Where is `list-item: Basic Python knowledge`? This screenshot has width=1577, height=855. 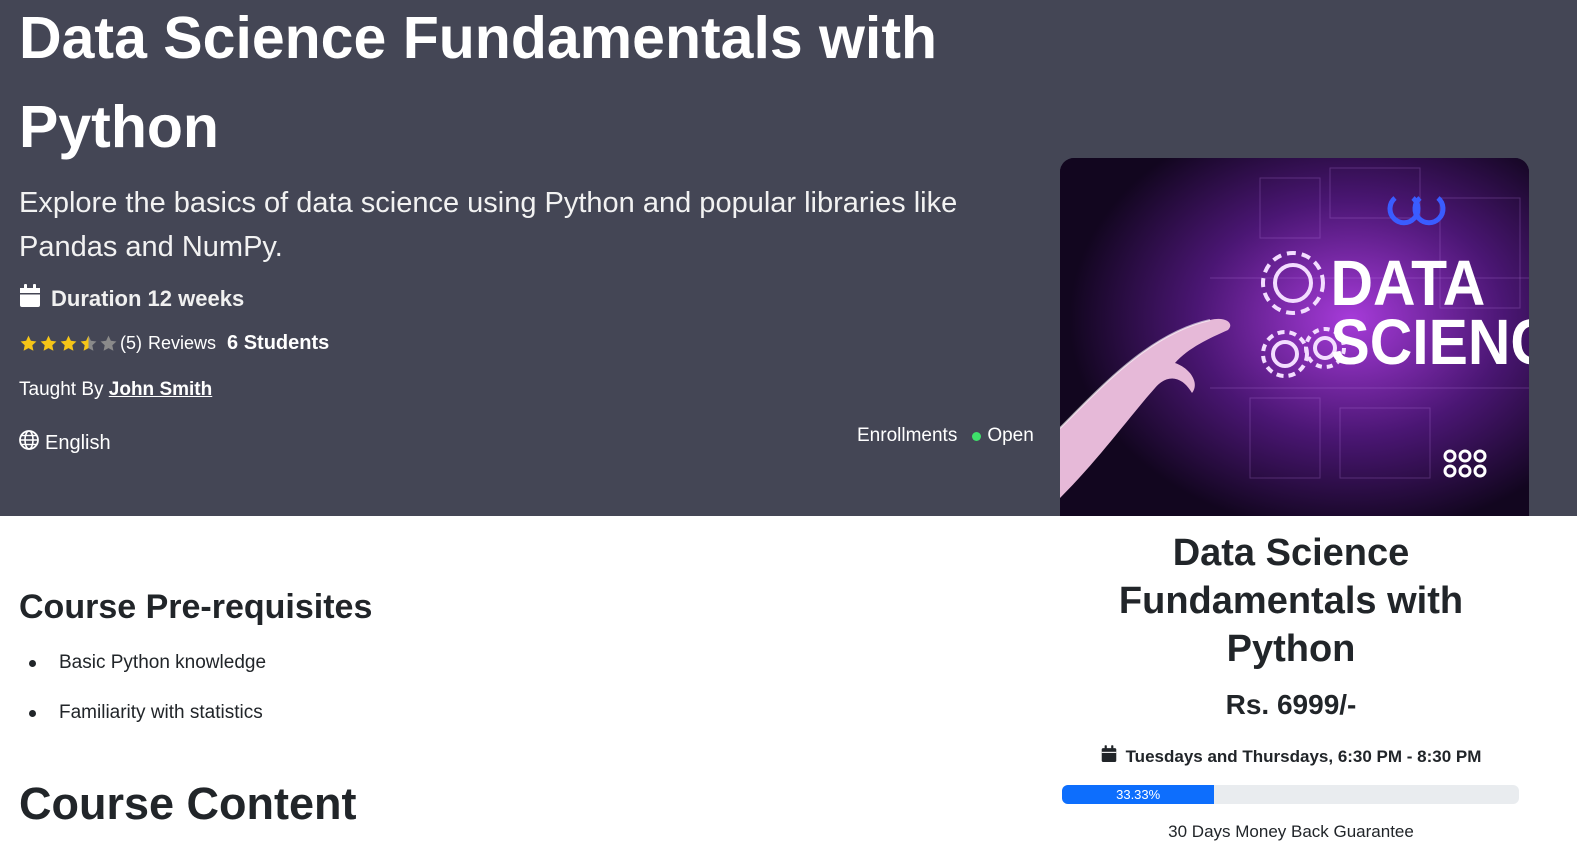 list-item: Basic Python knowledge is located at coordinates (142, 673).